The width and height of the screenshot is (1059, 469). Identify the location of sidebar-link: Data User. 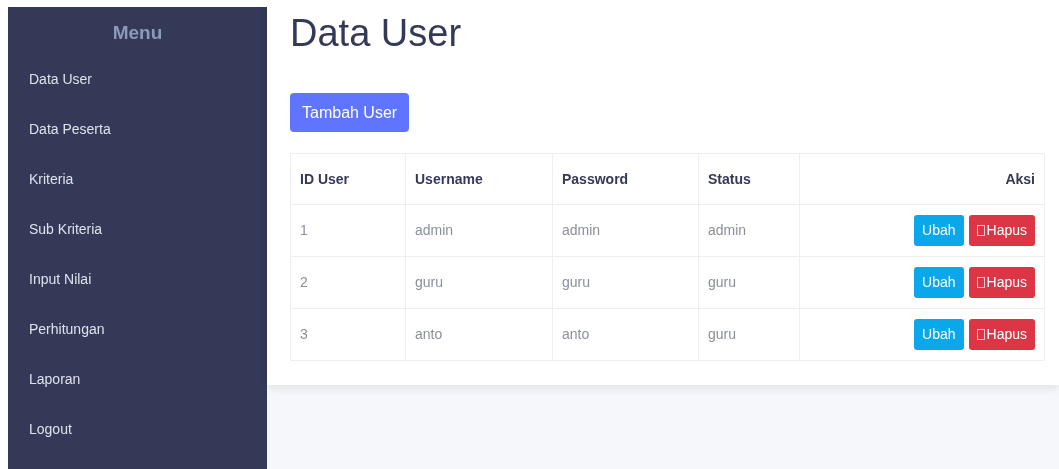
(137, 93).